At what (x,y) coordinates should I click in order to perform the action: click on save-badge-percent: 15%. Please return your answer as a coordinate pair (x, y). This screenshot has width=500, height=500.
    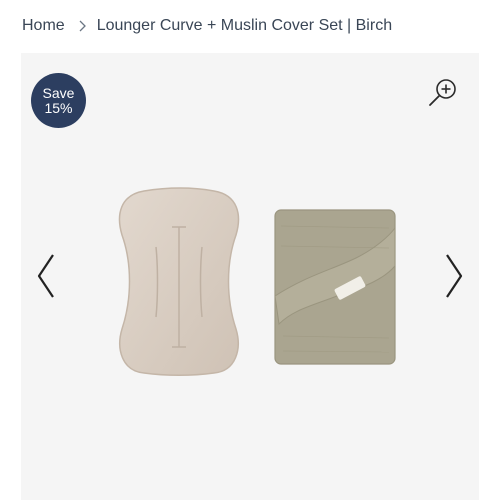
    Looking at the image, I should click on (58, 107).